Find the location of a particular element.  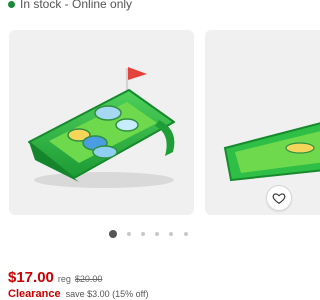

wishlist-button is located at coordinates (279, 198).